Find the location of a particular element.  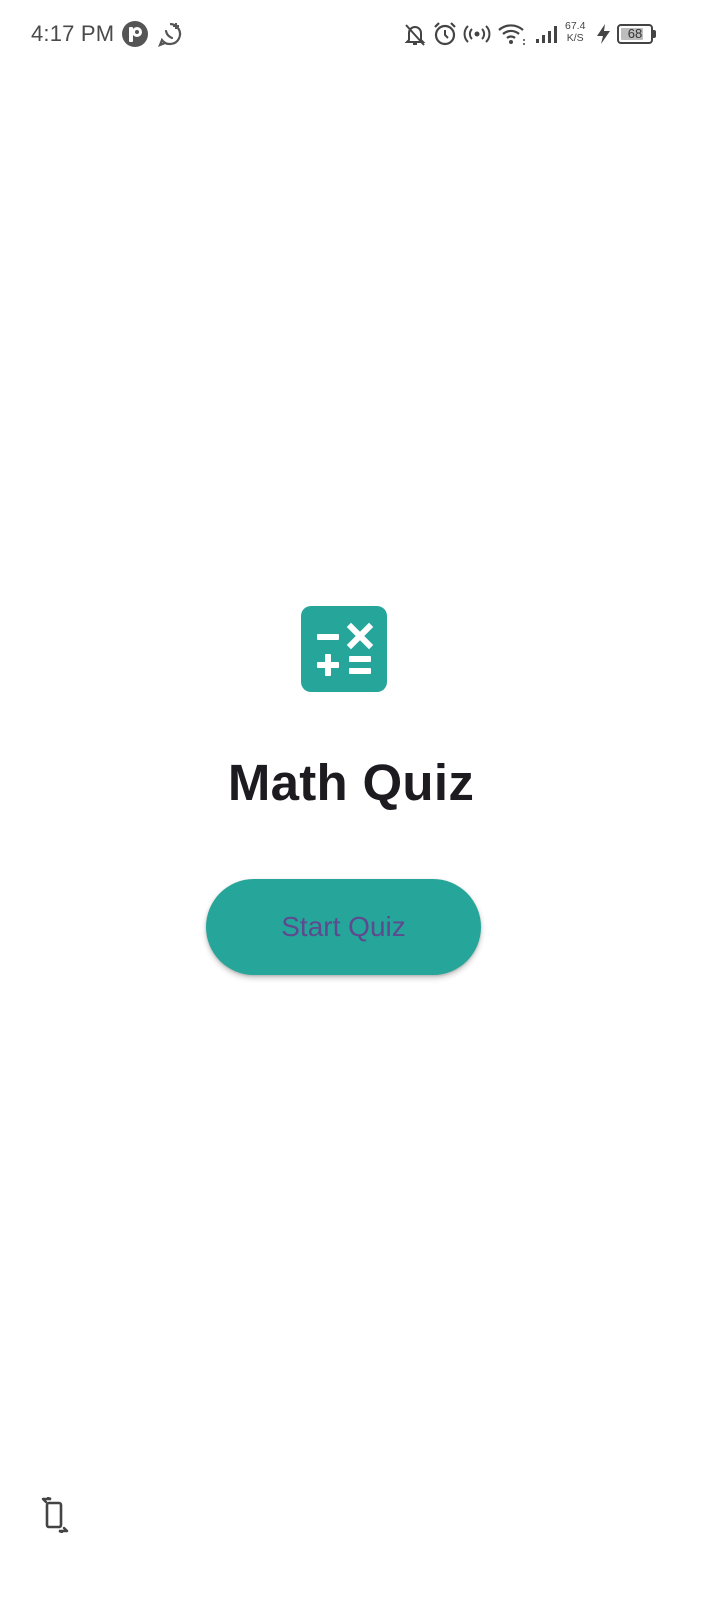

alarm-icon is located at coordinates (445, 34).